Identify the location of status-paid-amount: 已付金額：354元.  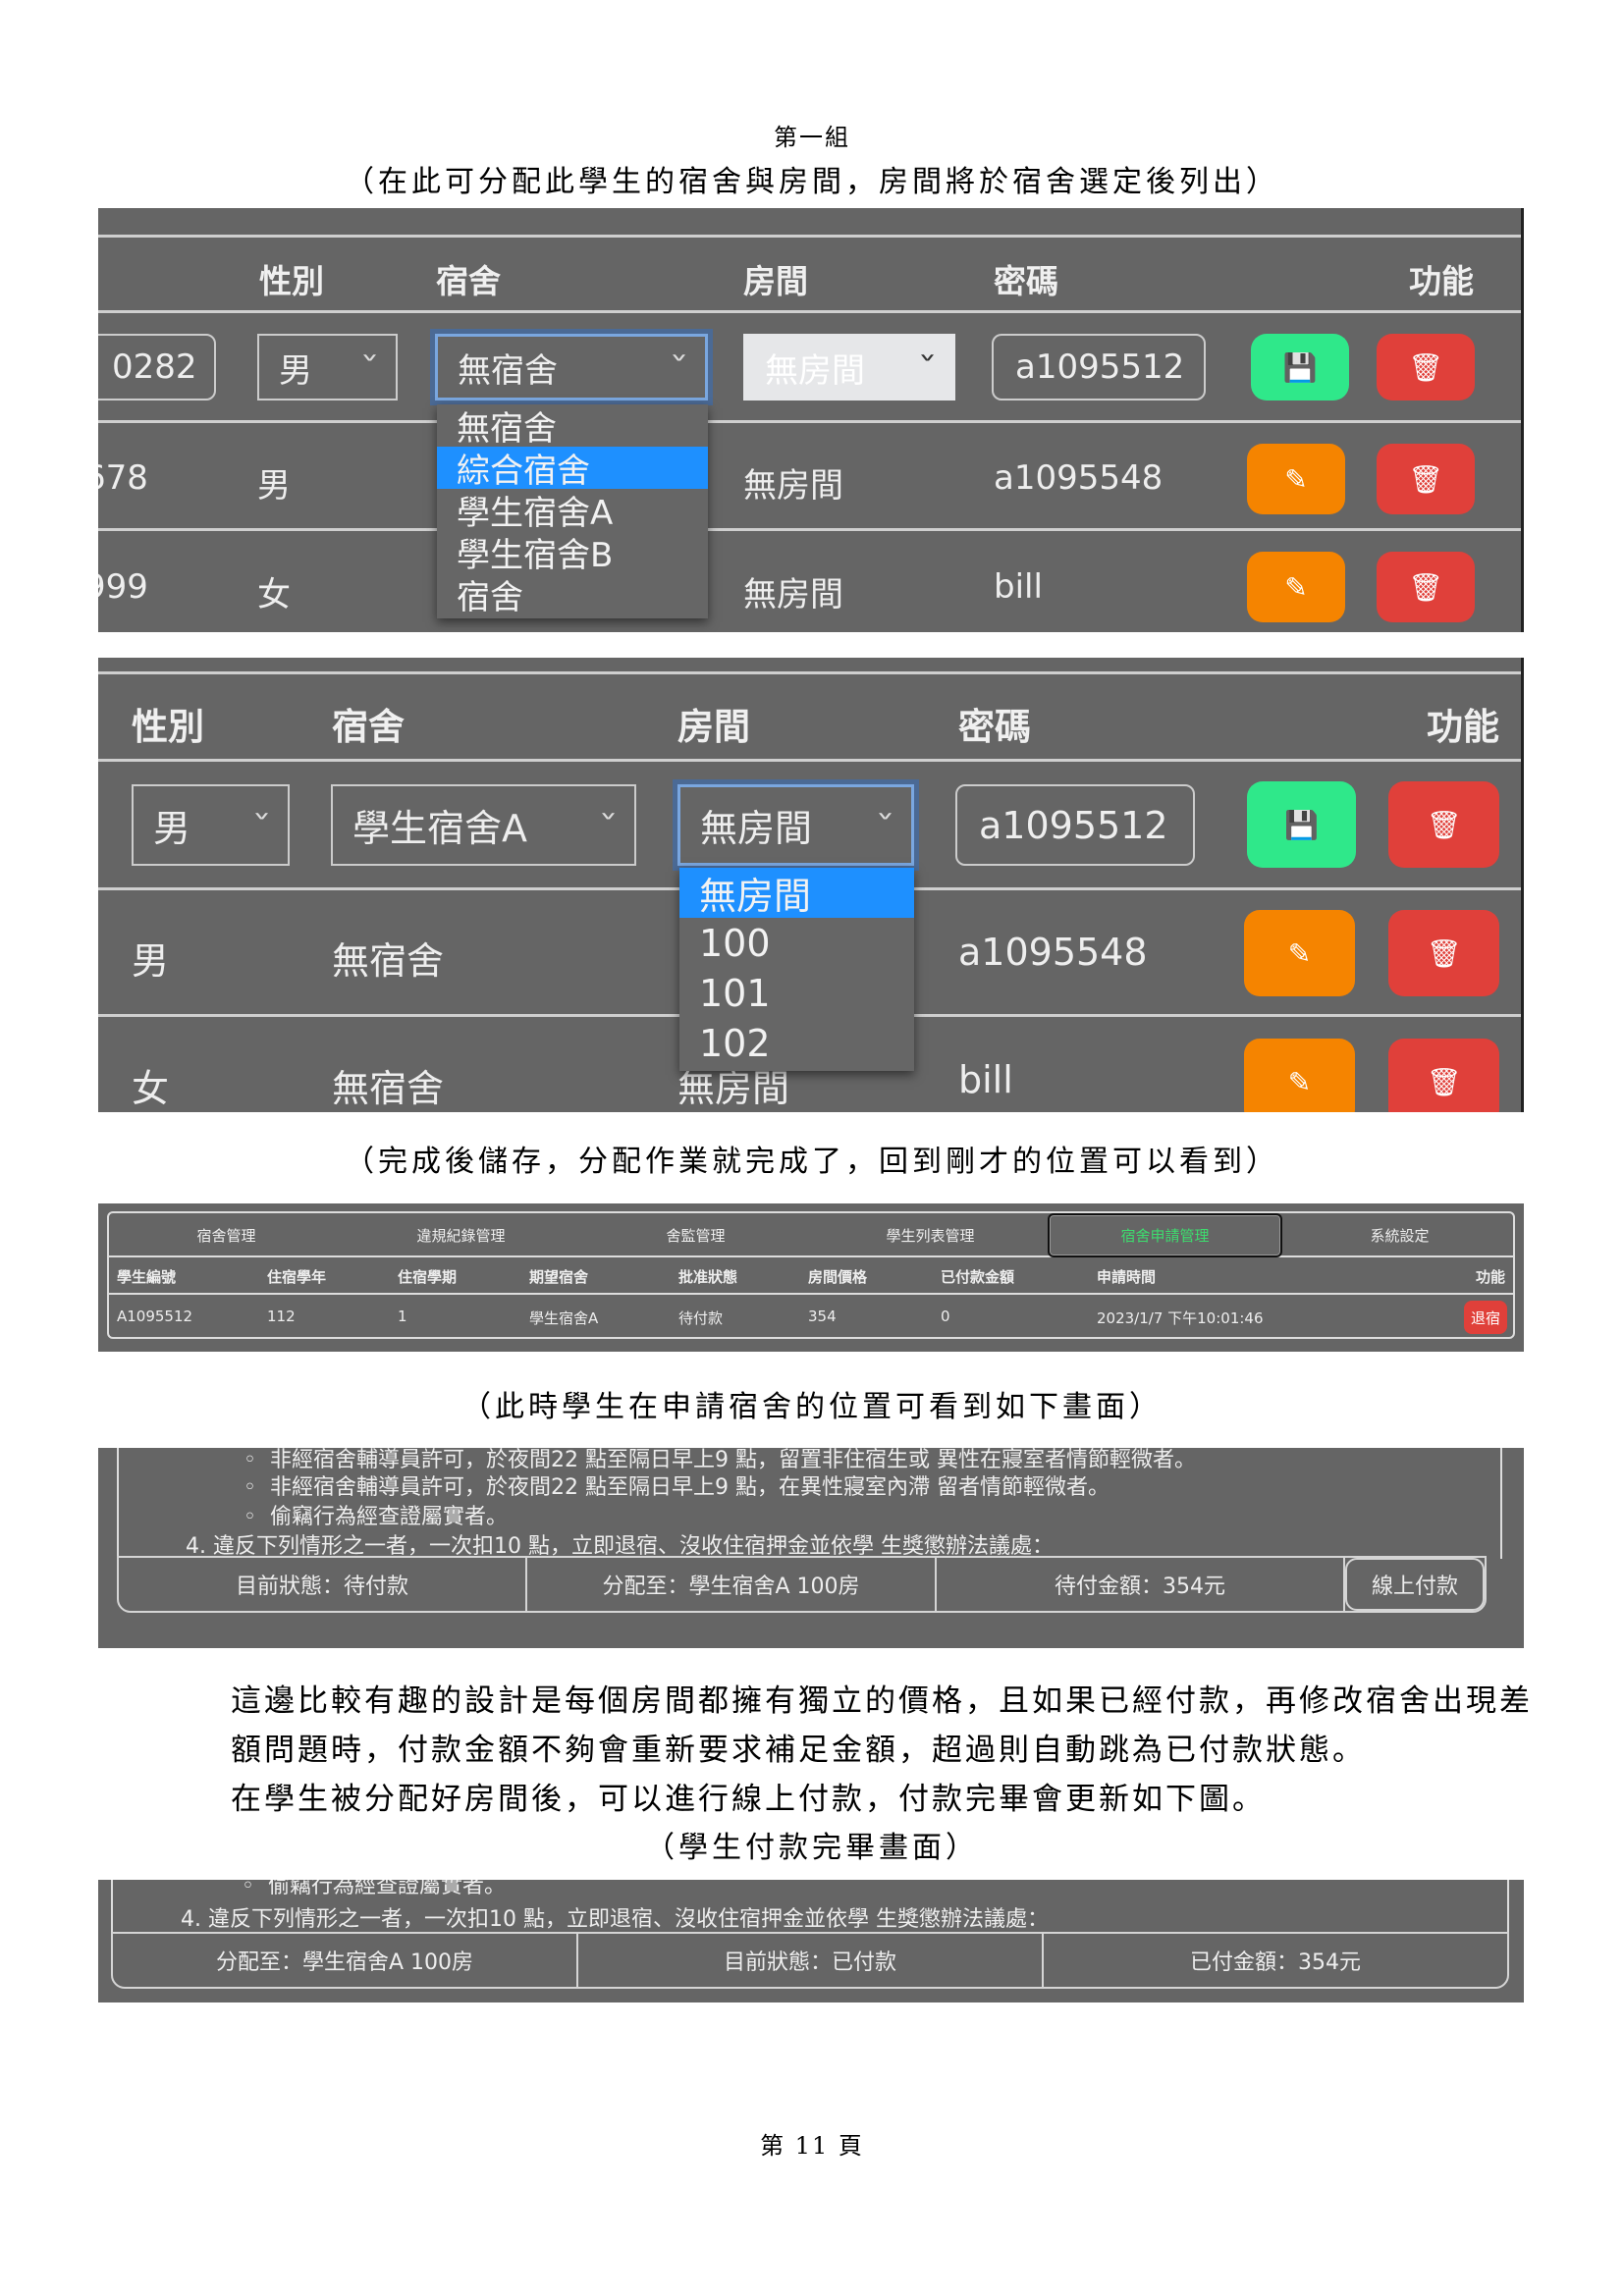
(1275, 1962).